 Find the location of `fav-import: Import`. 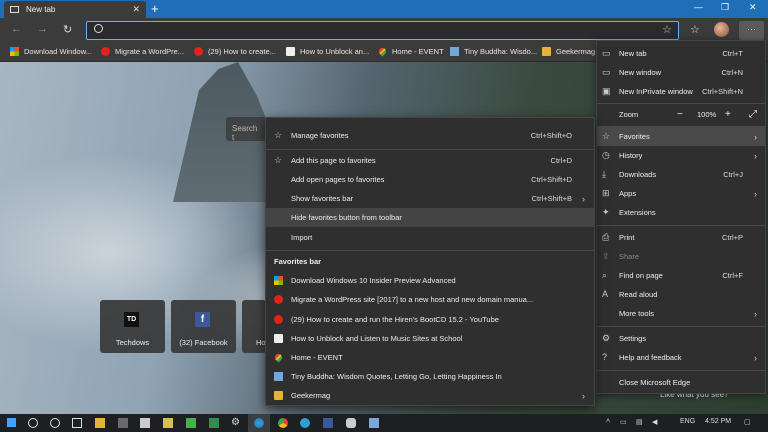

fav-import: Import is located at coordinates (430, 237).